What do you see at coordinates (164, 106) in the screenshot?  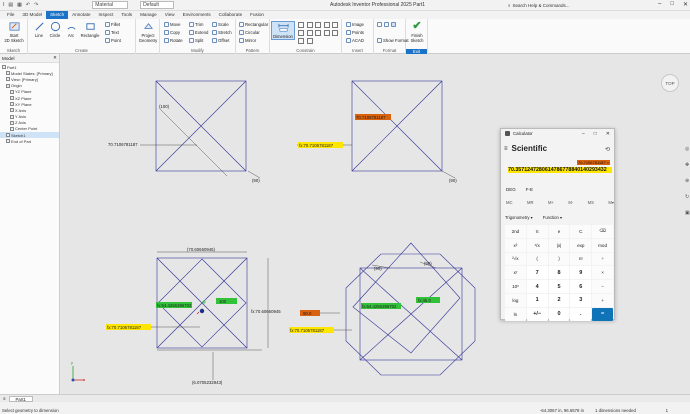 I see `dim-100-paren: (100)` at bounding box center [164, 106].